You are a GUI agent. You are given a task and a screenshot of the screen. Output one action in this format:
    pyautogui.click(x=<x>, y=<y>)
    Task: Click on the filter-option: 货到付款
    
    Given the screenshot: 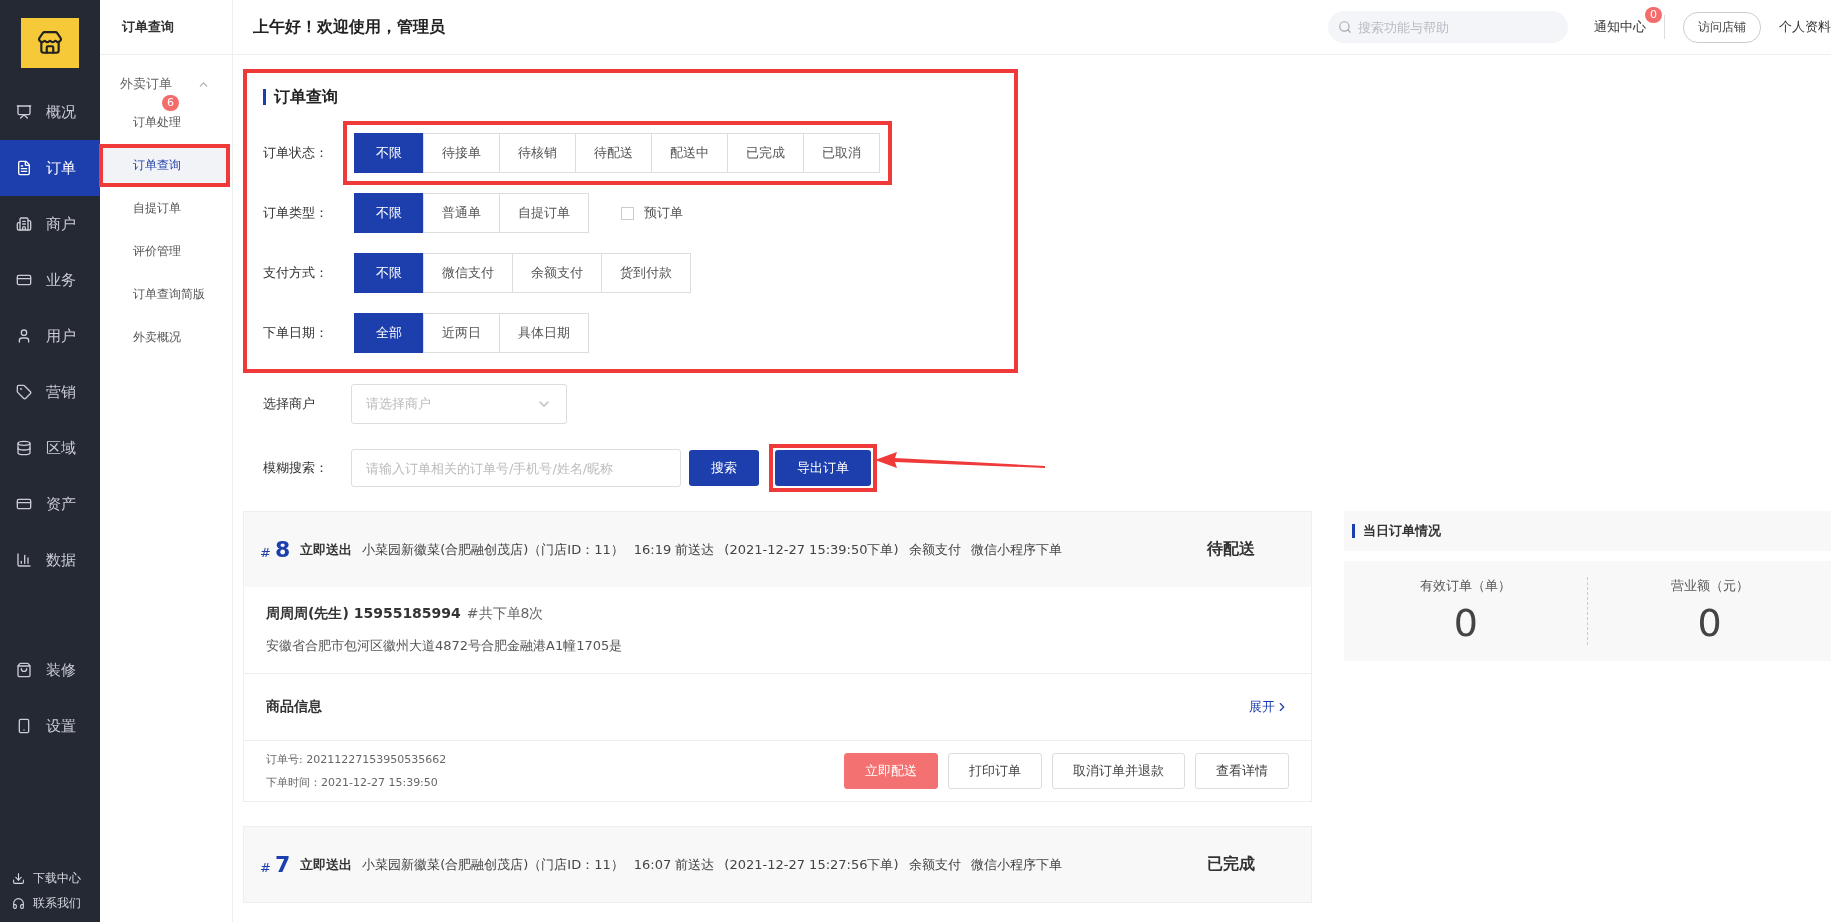 What is the action you would take?
    pyautogui.click(x=646, y=273)
    